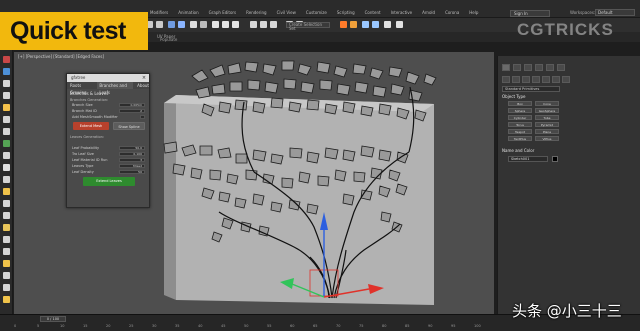 This screenshot has height=331, width=640. Describe the element at coordinates (555, 159) in the screenshot. I see `object-color-swatch` at that location.